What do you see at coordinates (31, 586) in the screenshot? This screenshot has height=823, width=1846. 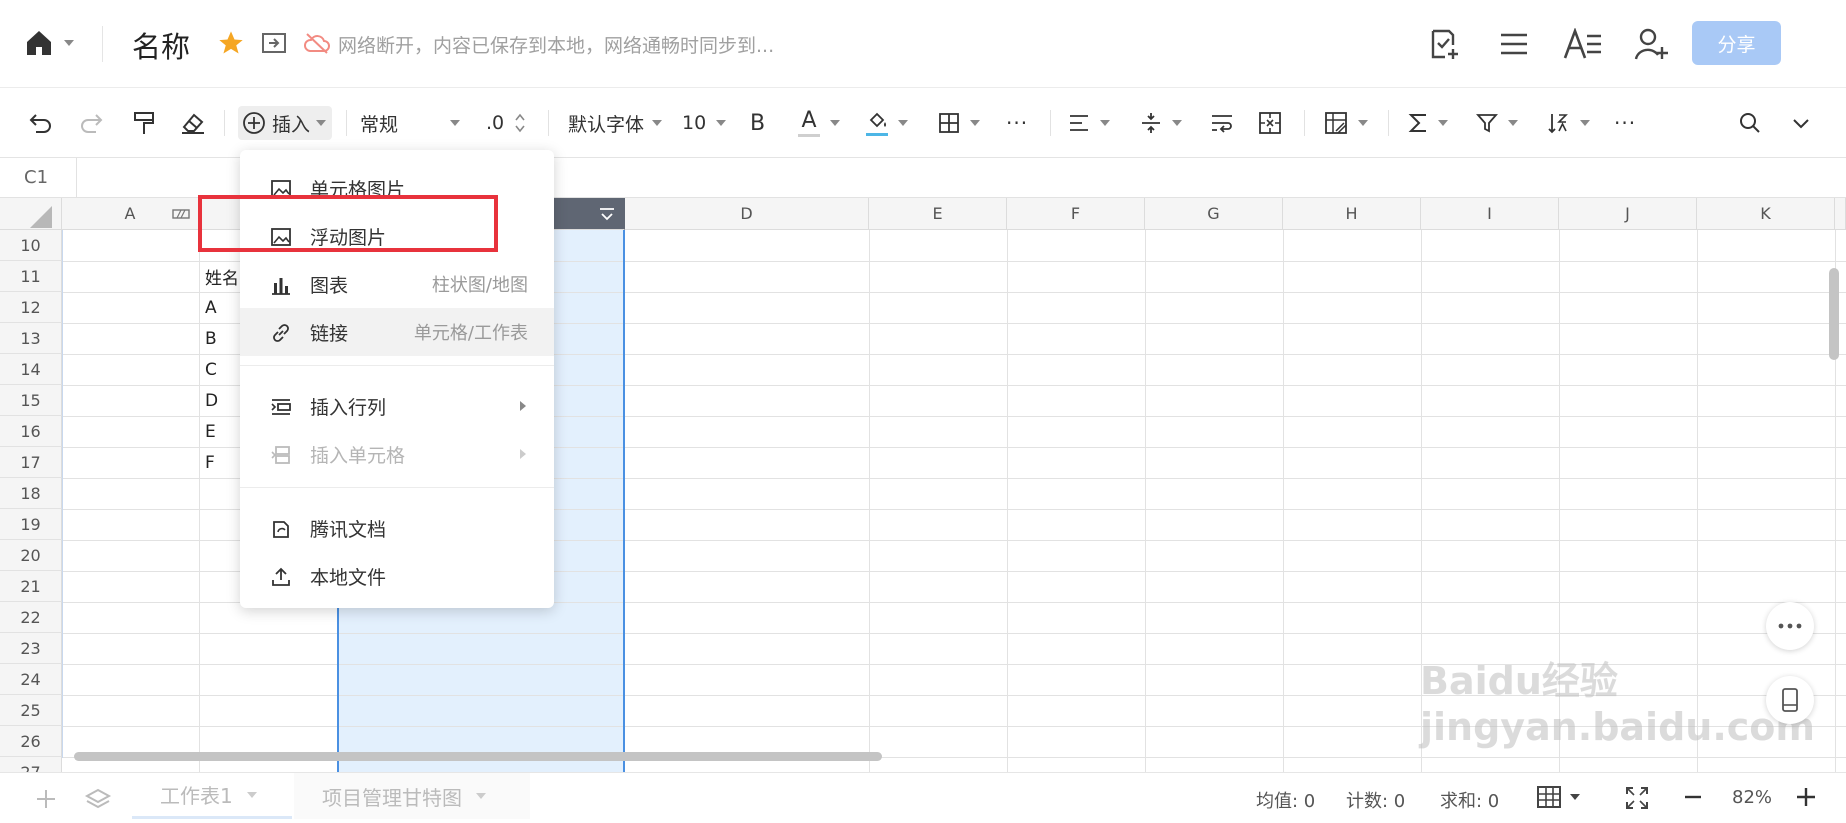 I see `row-header: 21` at bounding box center [31, 586].